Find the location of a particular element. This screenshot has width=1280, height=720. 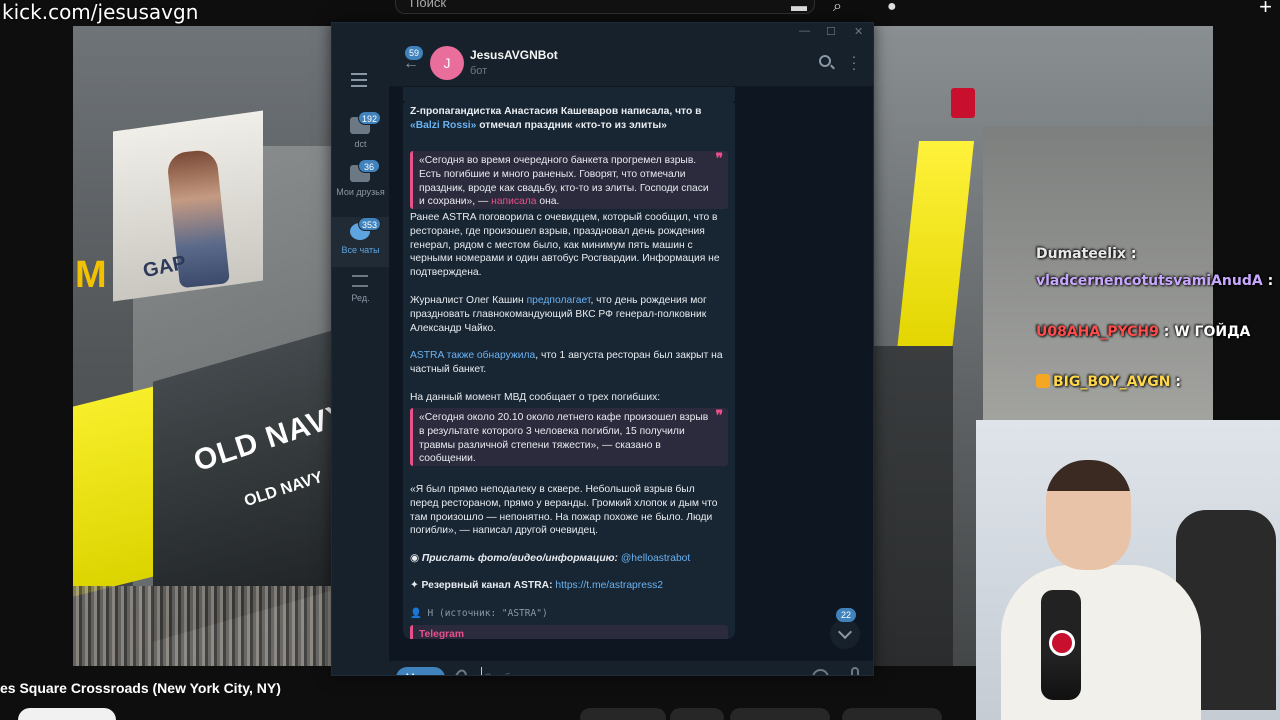

chat-title: JesusAVGNBot is located at coordinates (514, 55).